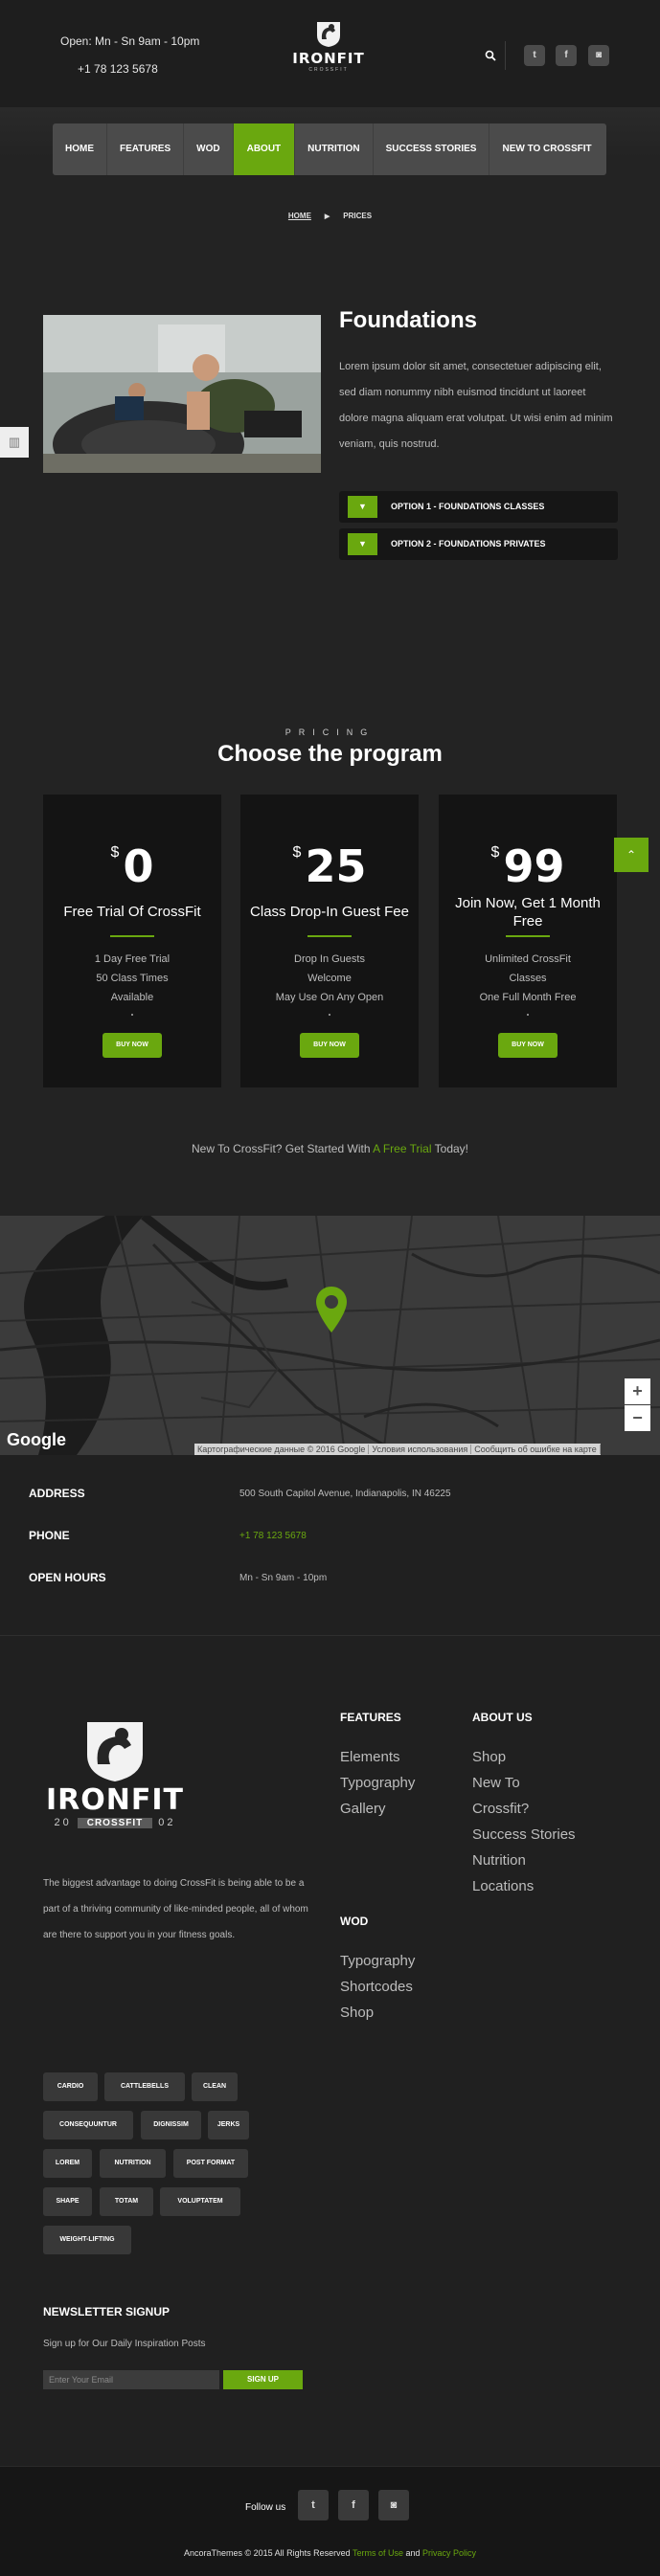  I want to click on plan-title: Class Drop-In Guest Fee, so click(329, 912).